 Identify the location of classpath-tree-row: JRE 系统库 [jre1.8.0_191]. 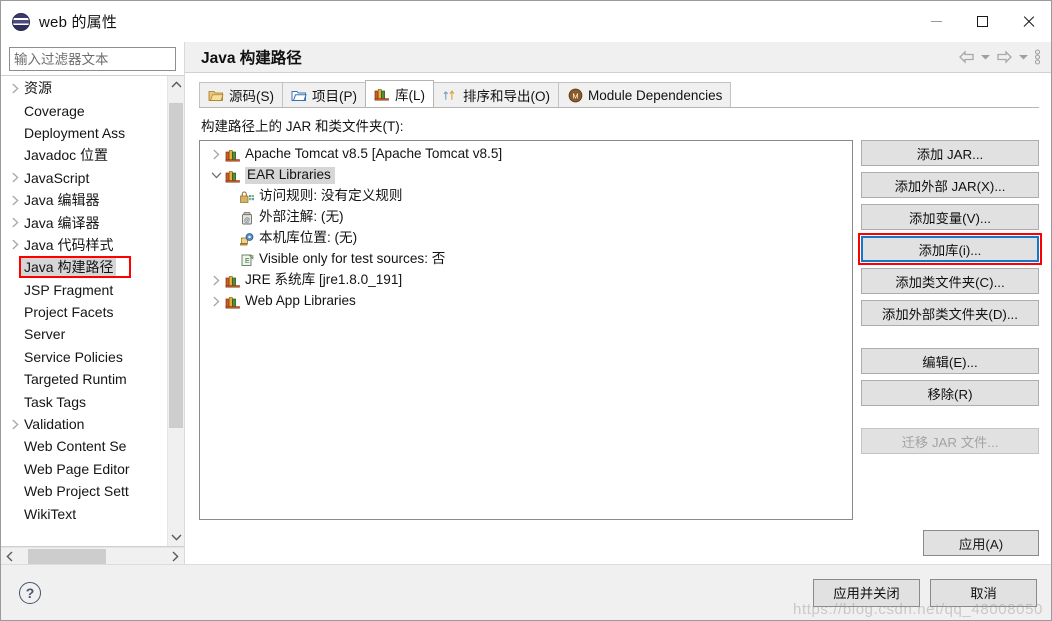
(526, 280).